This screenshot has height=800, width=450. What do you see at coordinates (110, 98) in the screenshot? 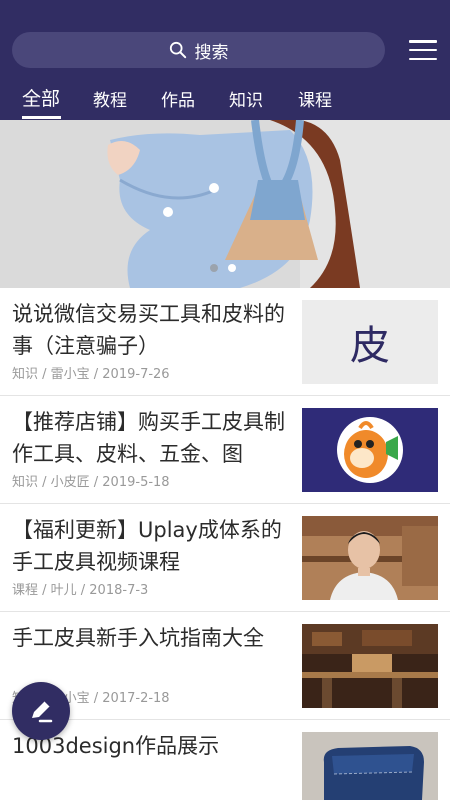
I see `tab-tutorials: 教程` at bounding box center [110, 98].